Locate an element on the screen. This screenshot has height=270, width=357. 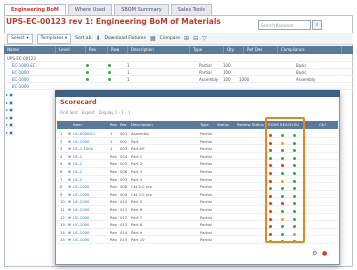
col-row: Row is located at coordinates (118, 50).